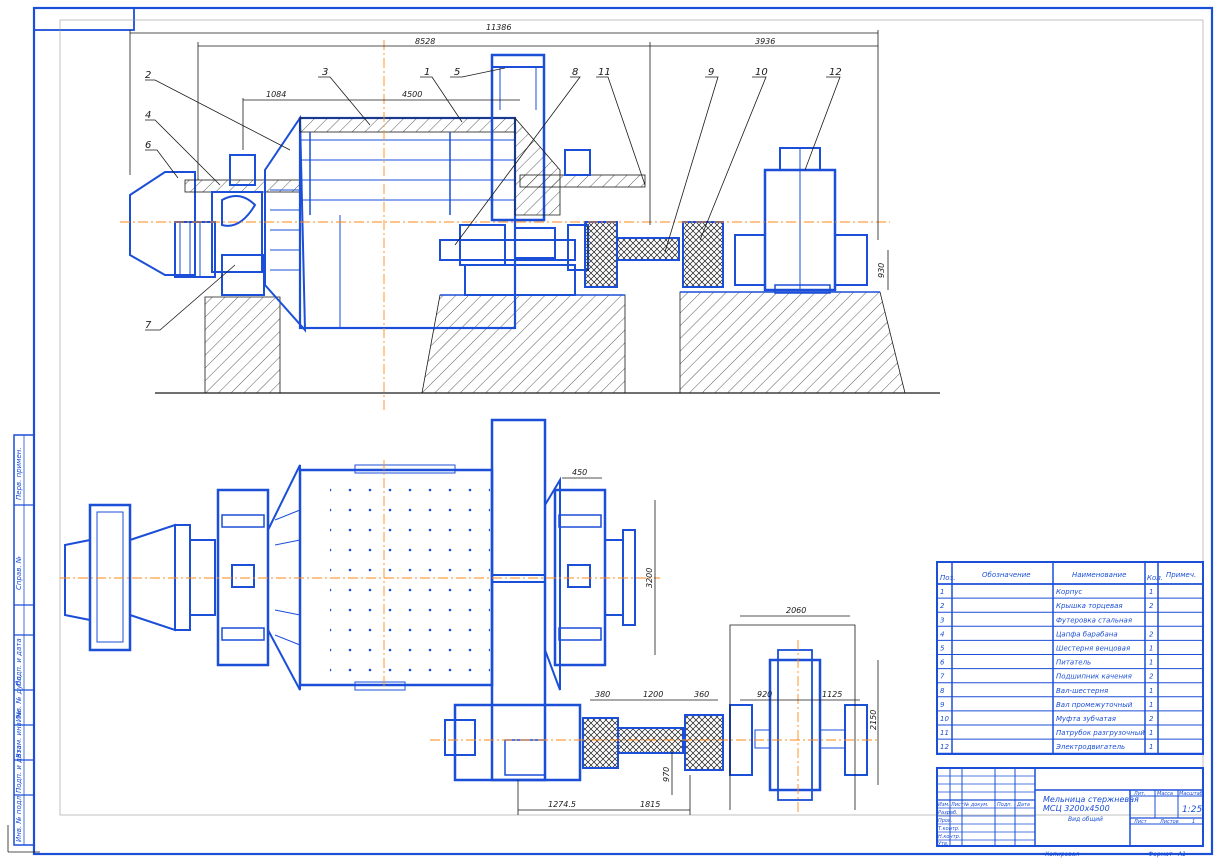 The height and width of the screenshot is (859, 1217). What do you see at coordinates (942, 705) in the screenshot?
I see `spec-row-pos: 9` at bounding box center [942, 705].